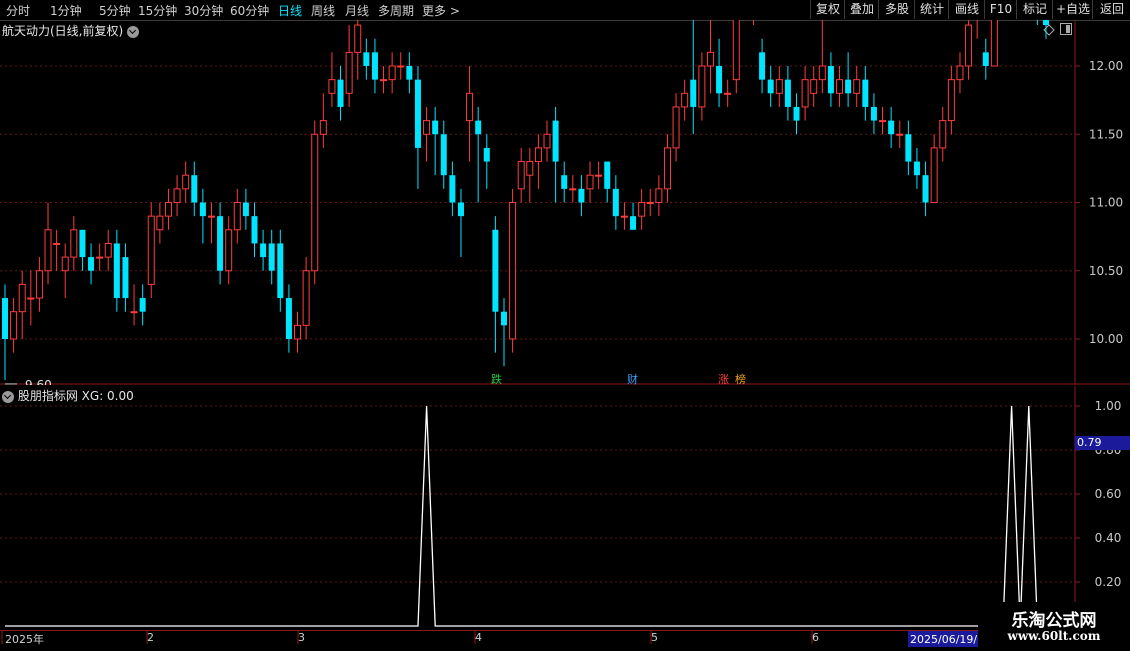 Image resolution: width=1130 pixels, height=651 pixels. I want to click on y-tick-label: 1.00, so click(1108, 406).